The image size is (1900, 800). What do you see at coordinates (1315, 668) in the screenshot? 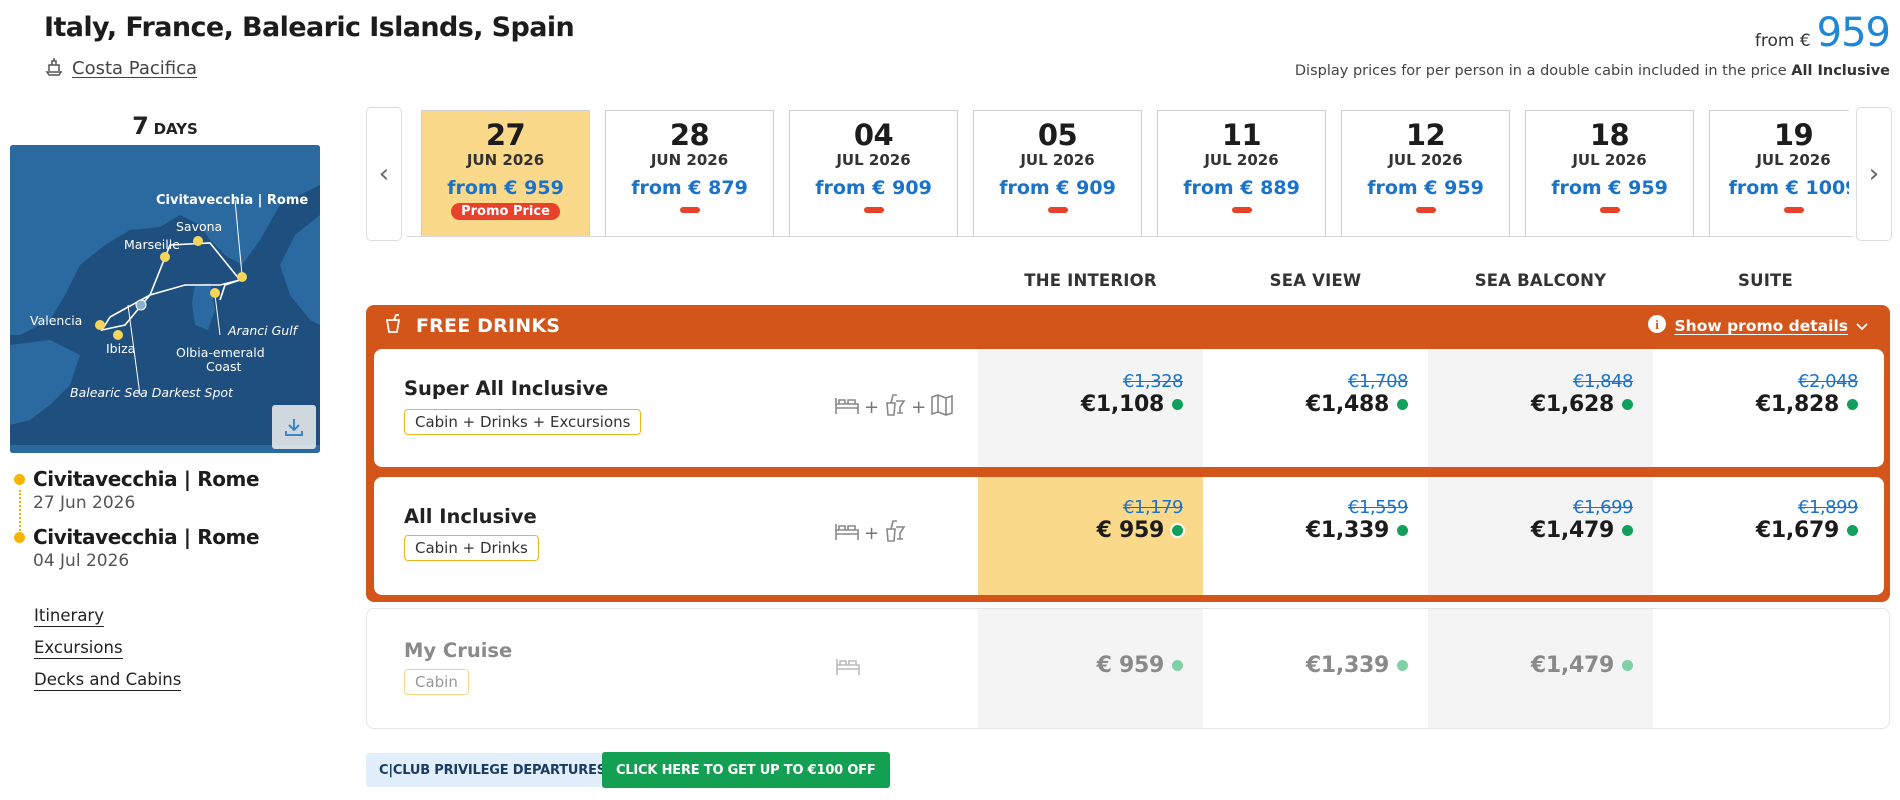
I see `price-cell: €1,339` at bounding box center [1315, 668].